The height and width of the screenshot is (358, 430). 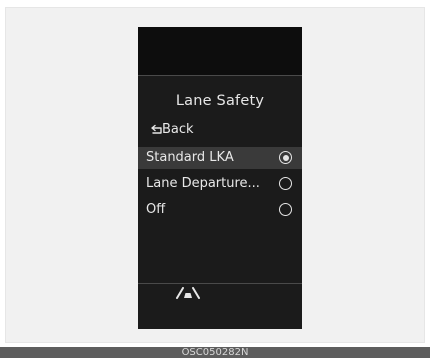 What do you see at coordinates (215, 352) in the screenshot?
I see `figure-caption: OSC050282N` at bounding box center [215, 352].